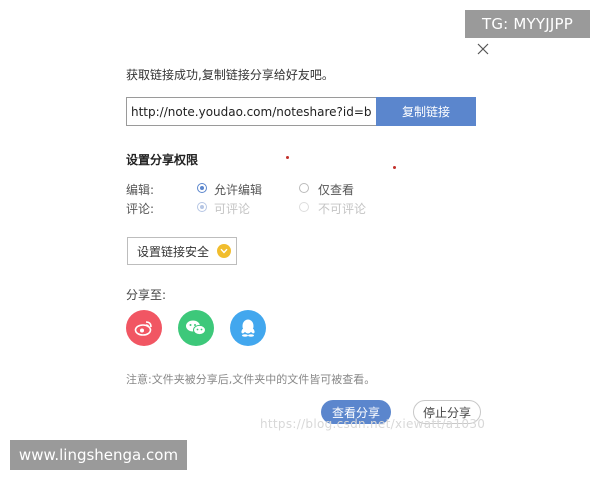 This screenshot has width=600, height=480. Describe the element at coordinates (140, 190) in the screenshot. I see `edit-label: 编辑:` at that location.